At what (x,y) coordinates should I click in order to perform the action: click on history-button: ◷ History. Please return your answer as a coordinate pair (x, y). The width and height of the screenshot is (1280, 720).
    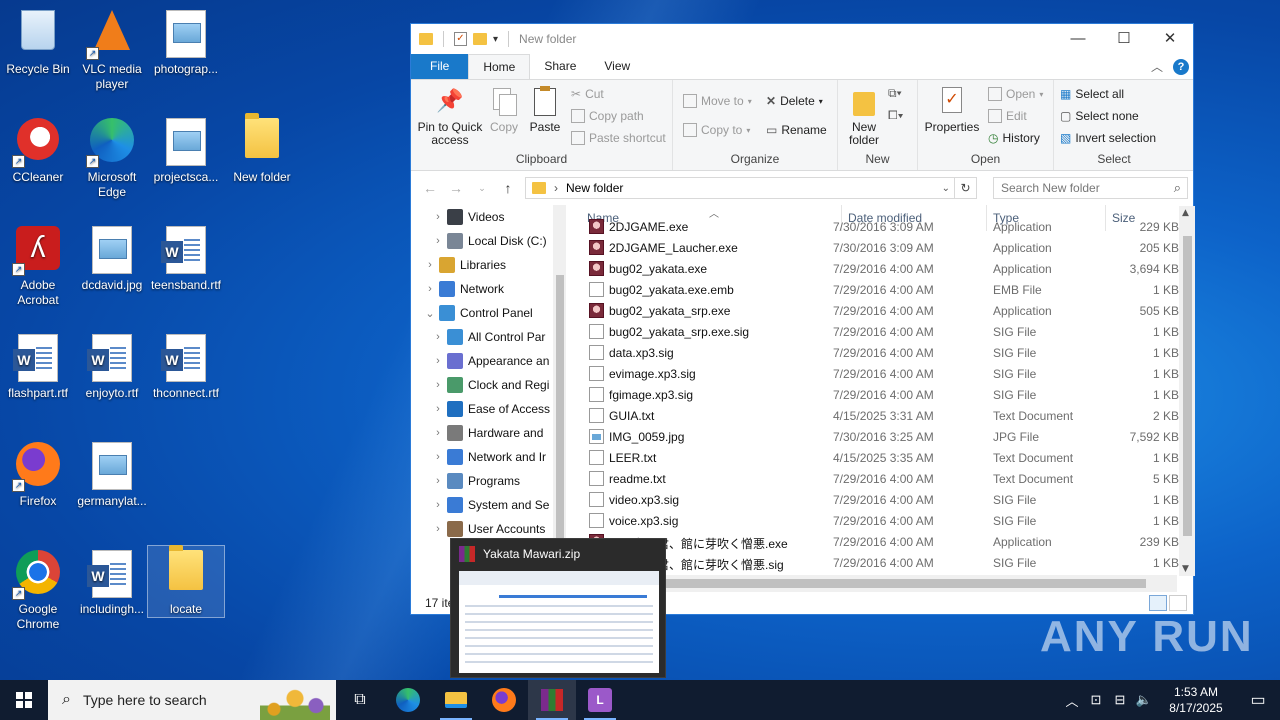
    Looking at the image, I should click on (1014, 138).